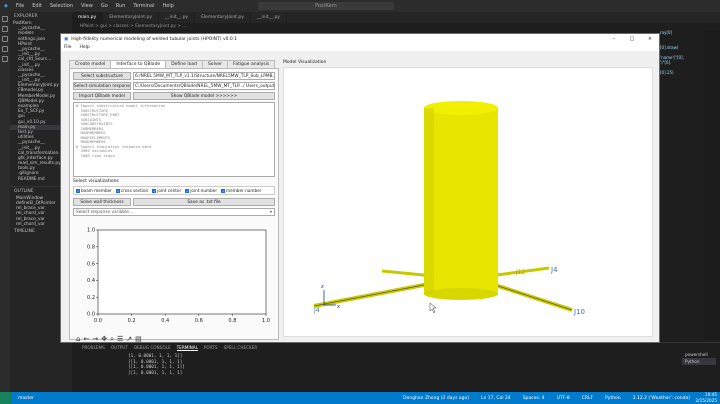 The image size is (720, 404). What do you see at coordinates (94, 190) in the screenshot?
I see `checkbox-beam-member: ✓ beam member` at bounding box center [94, 190].